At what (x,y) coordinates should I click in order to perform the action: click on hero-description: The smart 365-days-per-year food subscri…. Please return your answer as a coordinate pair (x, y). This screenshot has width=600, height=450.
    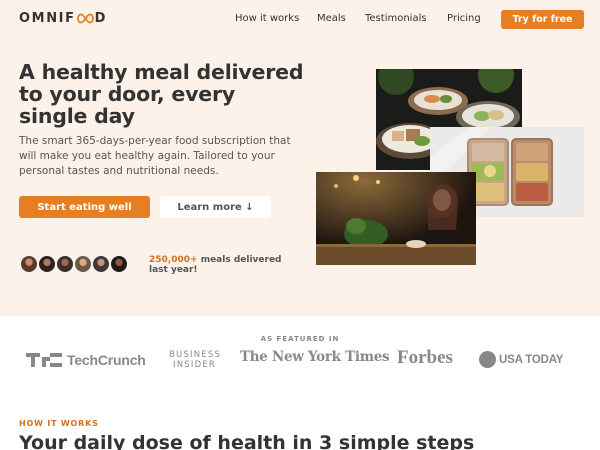
    Looking at the image, I should click on (155, 156).